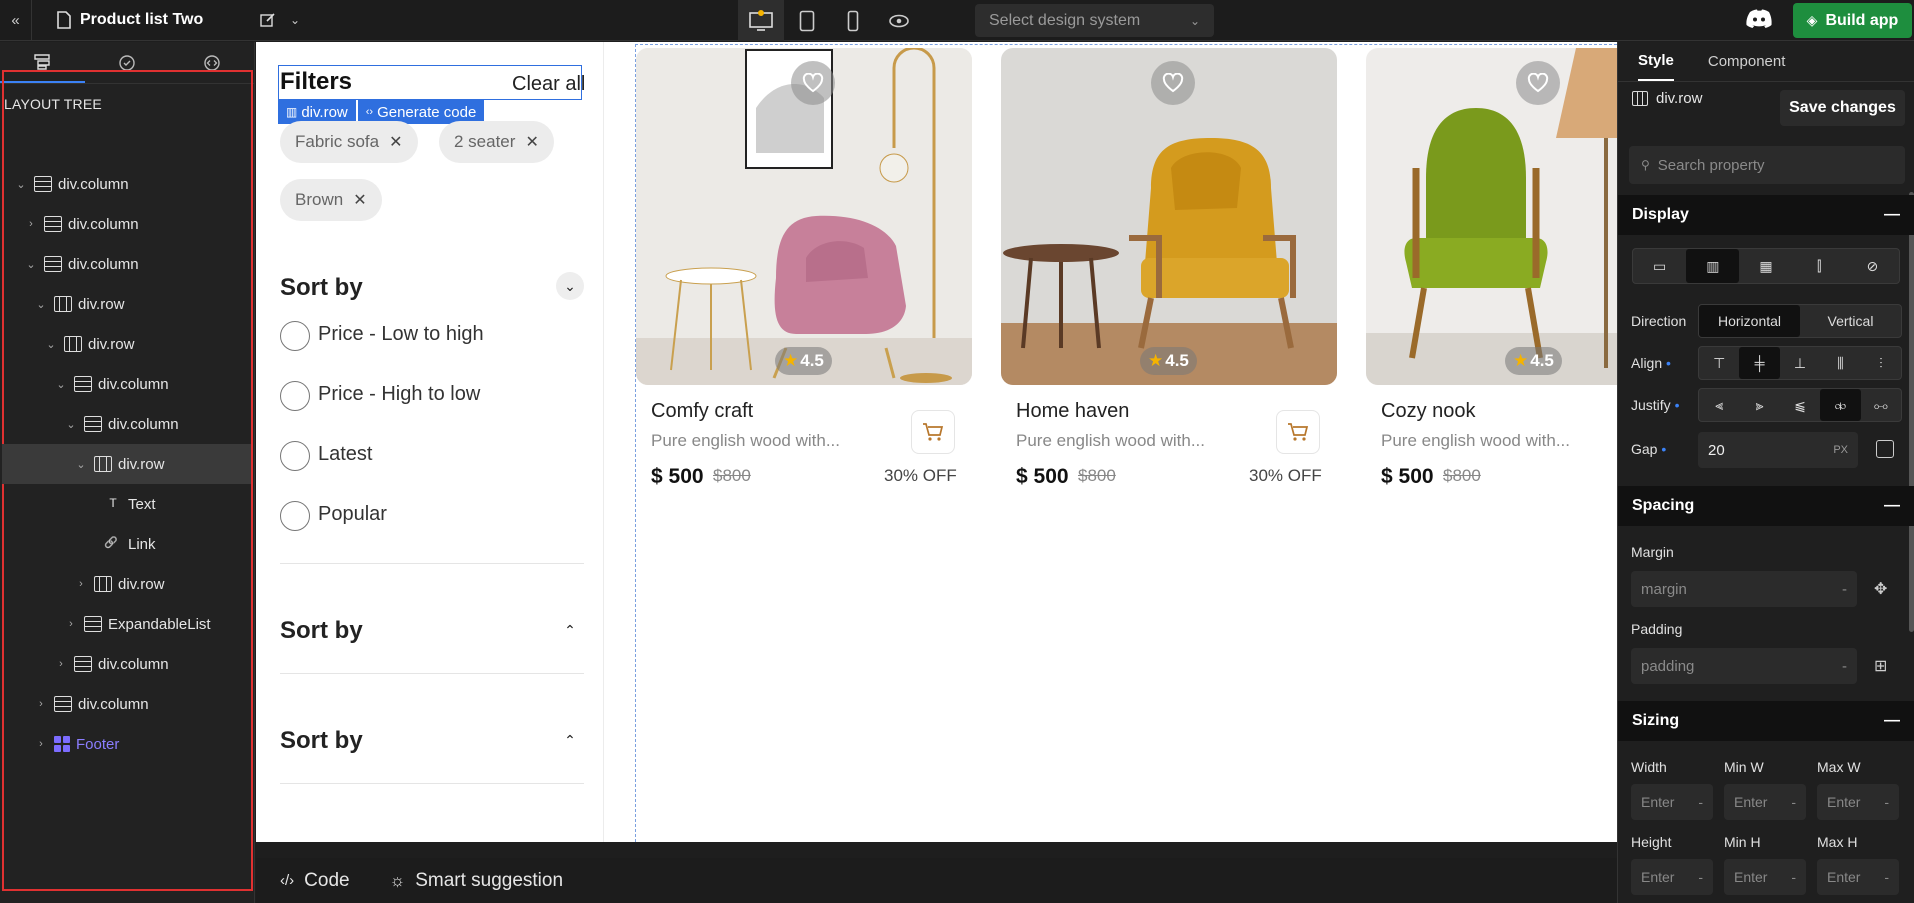 This screenshot has height=903, width=1914. What do you see at coordinates (1872, 266) in the screenshot?
I see `display-none-icon: ⊘` at bounding box center [1872, 266].